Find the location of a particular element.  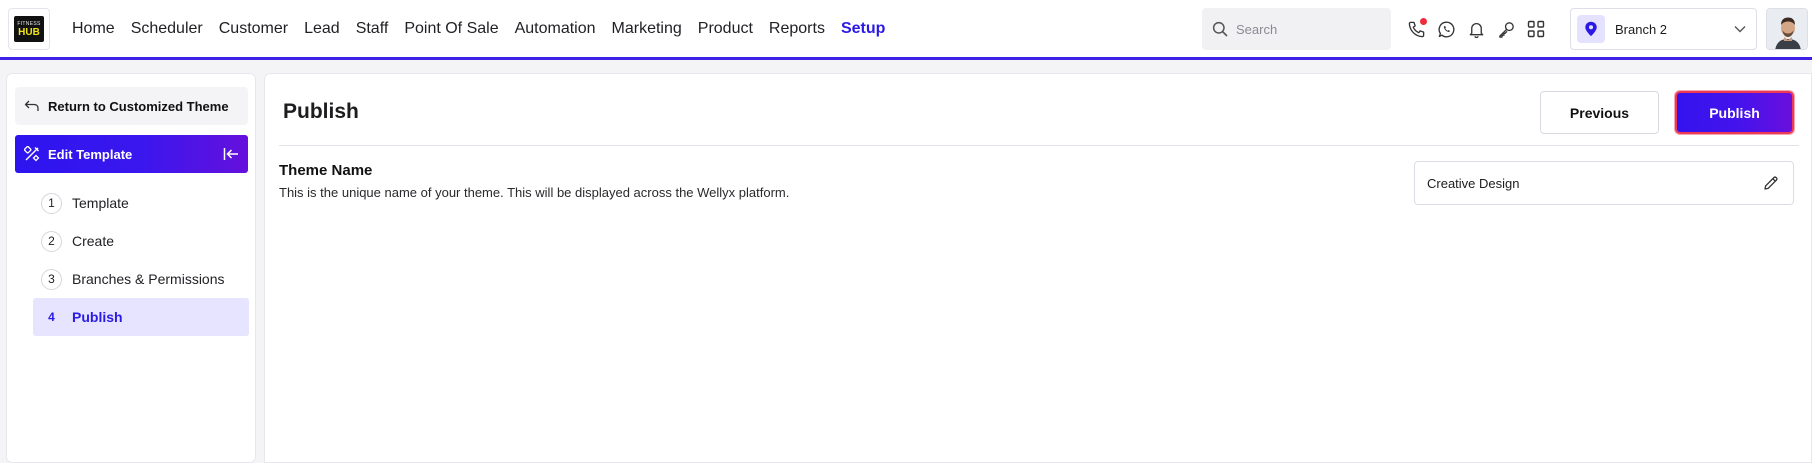

nav-automation: Automation is located at coordinates (555, 29).